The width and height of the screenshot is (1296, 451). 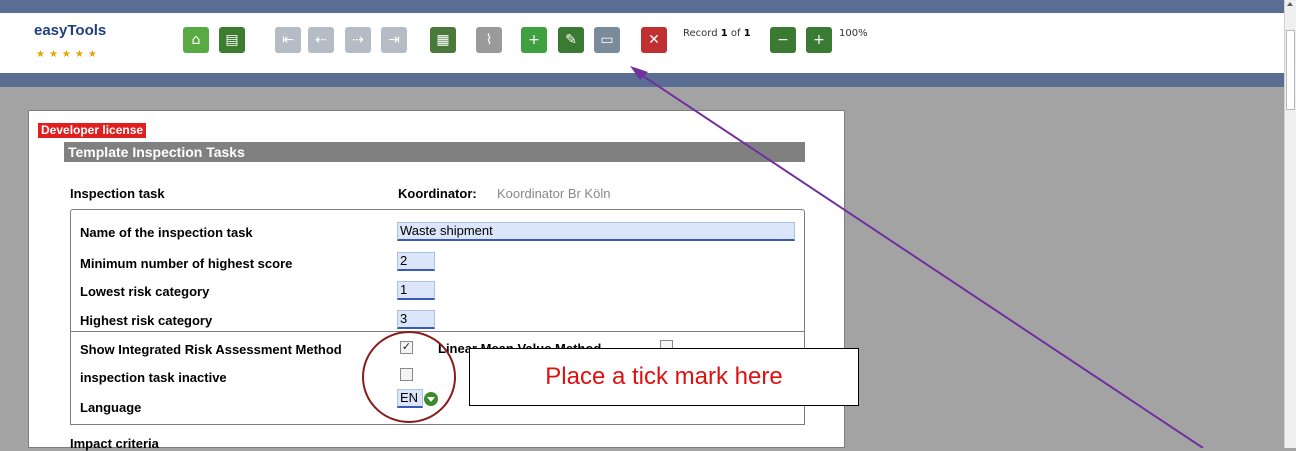 I want to click on save-icon: ▭, so click(x=607, y=40).